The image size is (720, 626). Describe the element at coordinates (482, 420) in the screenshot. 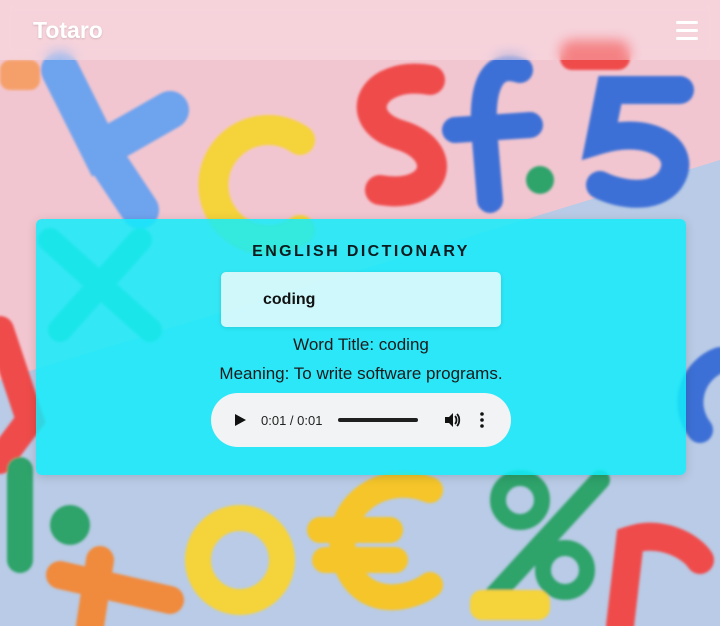

I see `more-options-icon` at that location.